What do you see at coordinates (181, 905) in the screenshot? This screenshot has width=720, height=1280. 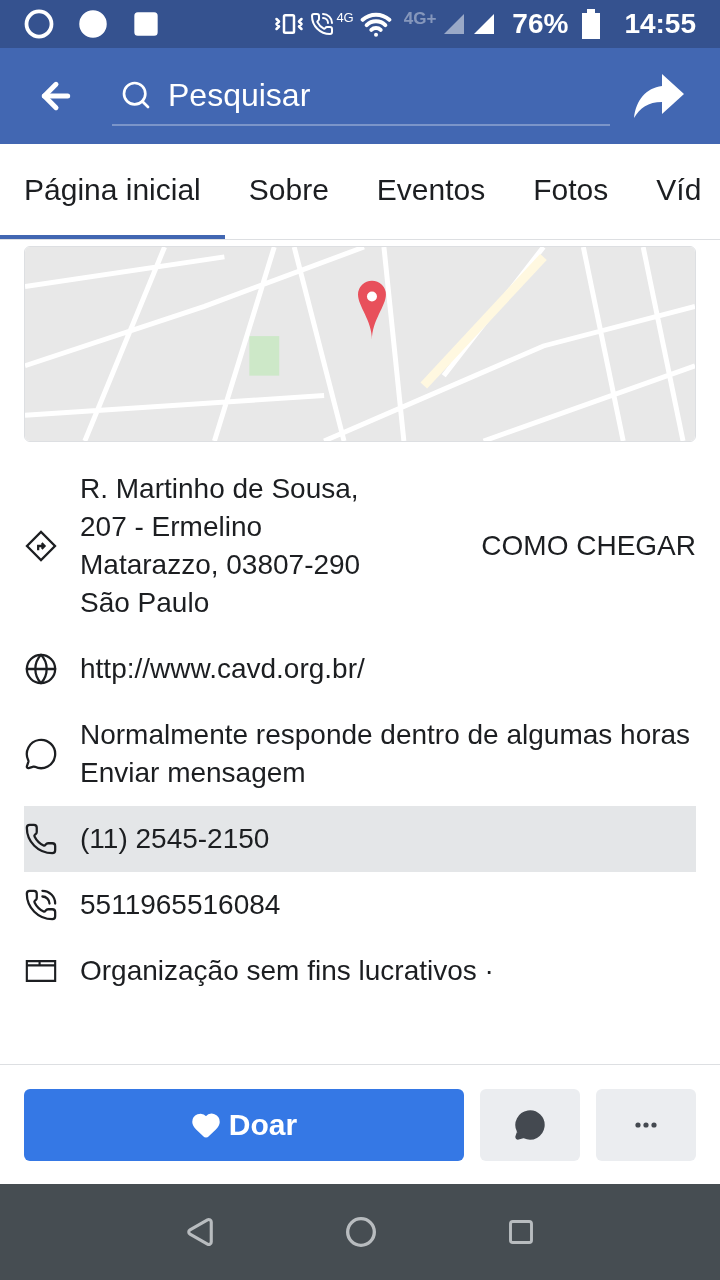 I see `info-text: 5511965516084` at bounding box center [181, 905].